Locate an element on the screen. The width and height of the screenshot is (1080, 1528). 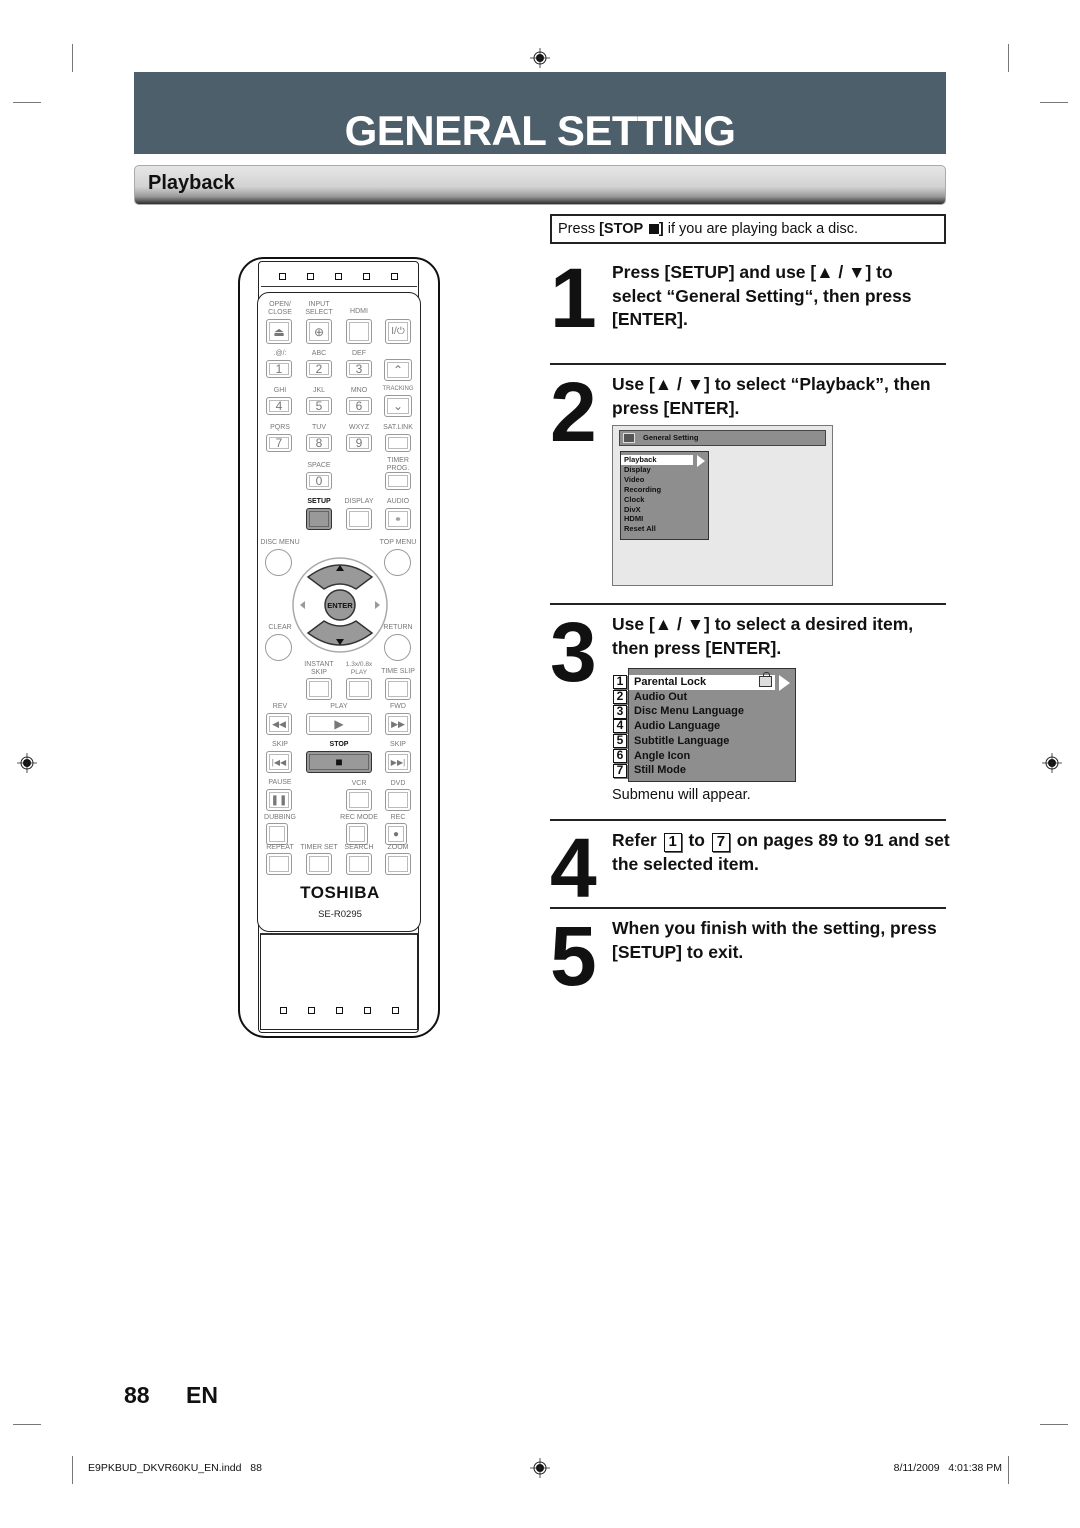
digit-1-button: 1 is located at coordinates (279, 369).